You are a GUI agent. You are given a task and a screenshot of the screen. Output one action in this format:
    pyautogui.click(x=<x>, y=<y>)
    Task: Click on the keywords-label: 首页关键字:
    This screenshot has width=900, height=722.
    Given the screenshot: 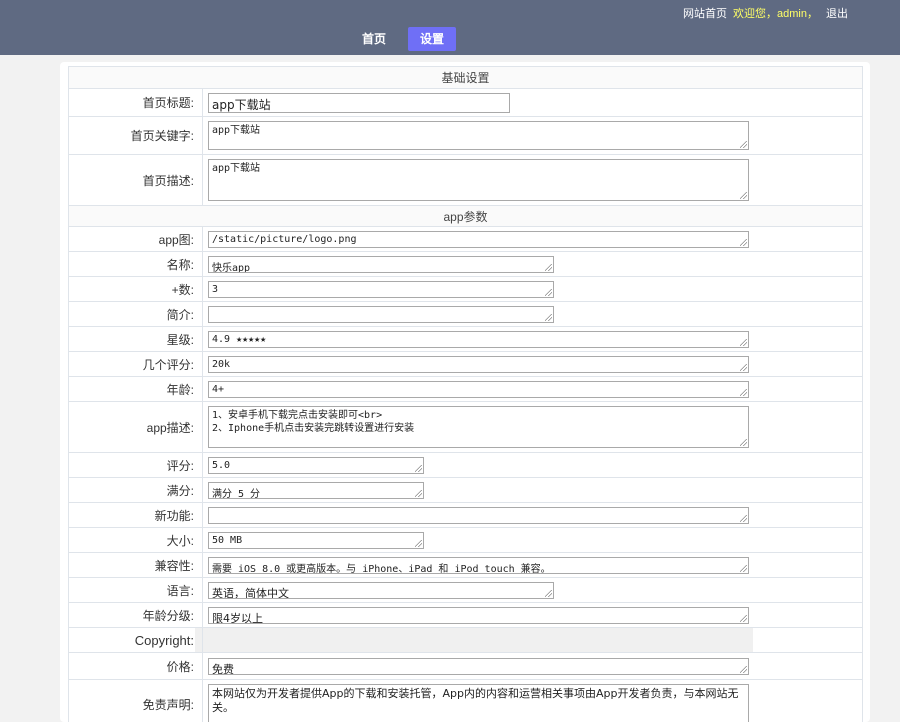 What is the action you would take?
    pyautogui.click(x=136, y=136)
    